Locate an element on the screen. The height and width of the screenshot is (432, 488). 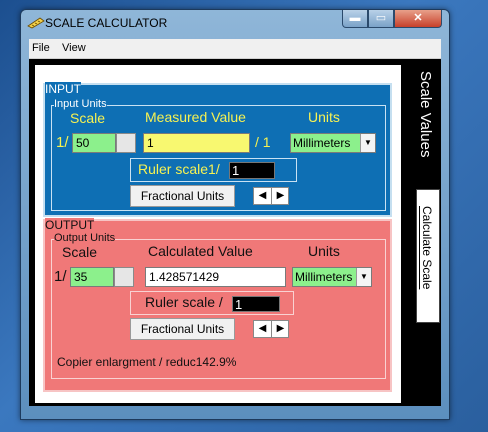
input-scale-field: 50 is located at coordinates (94, 143).